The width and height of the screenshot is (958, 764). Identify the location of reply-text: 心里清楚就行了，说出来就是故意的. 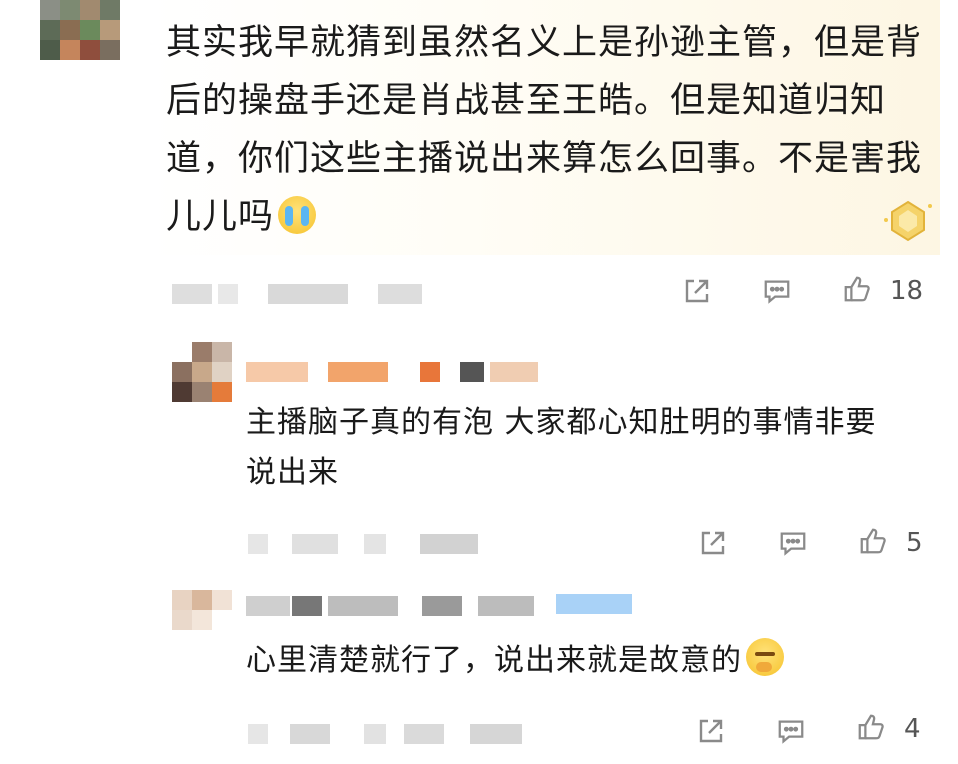
(576, 661).